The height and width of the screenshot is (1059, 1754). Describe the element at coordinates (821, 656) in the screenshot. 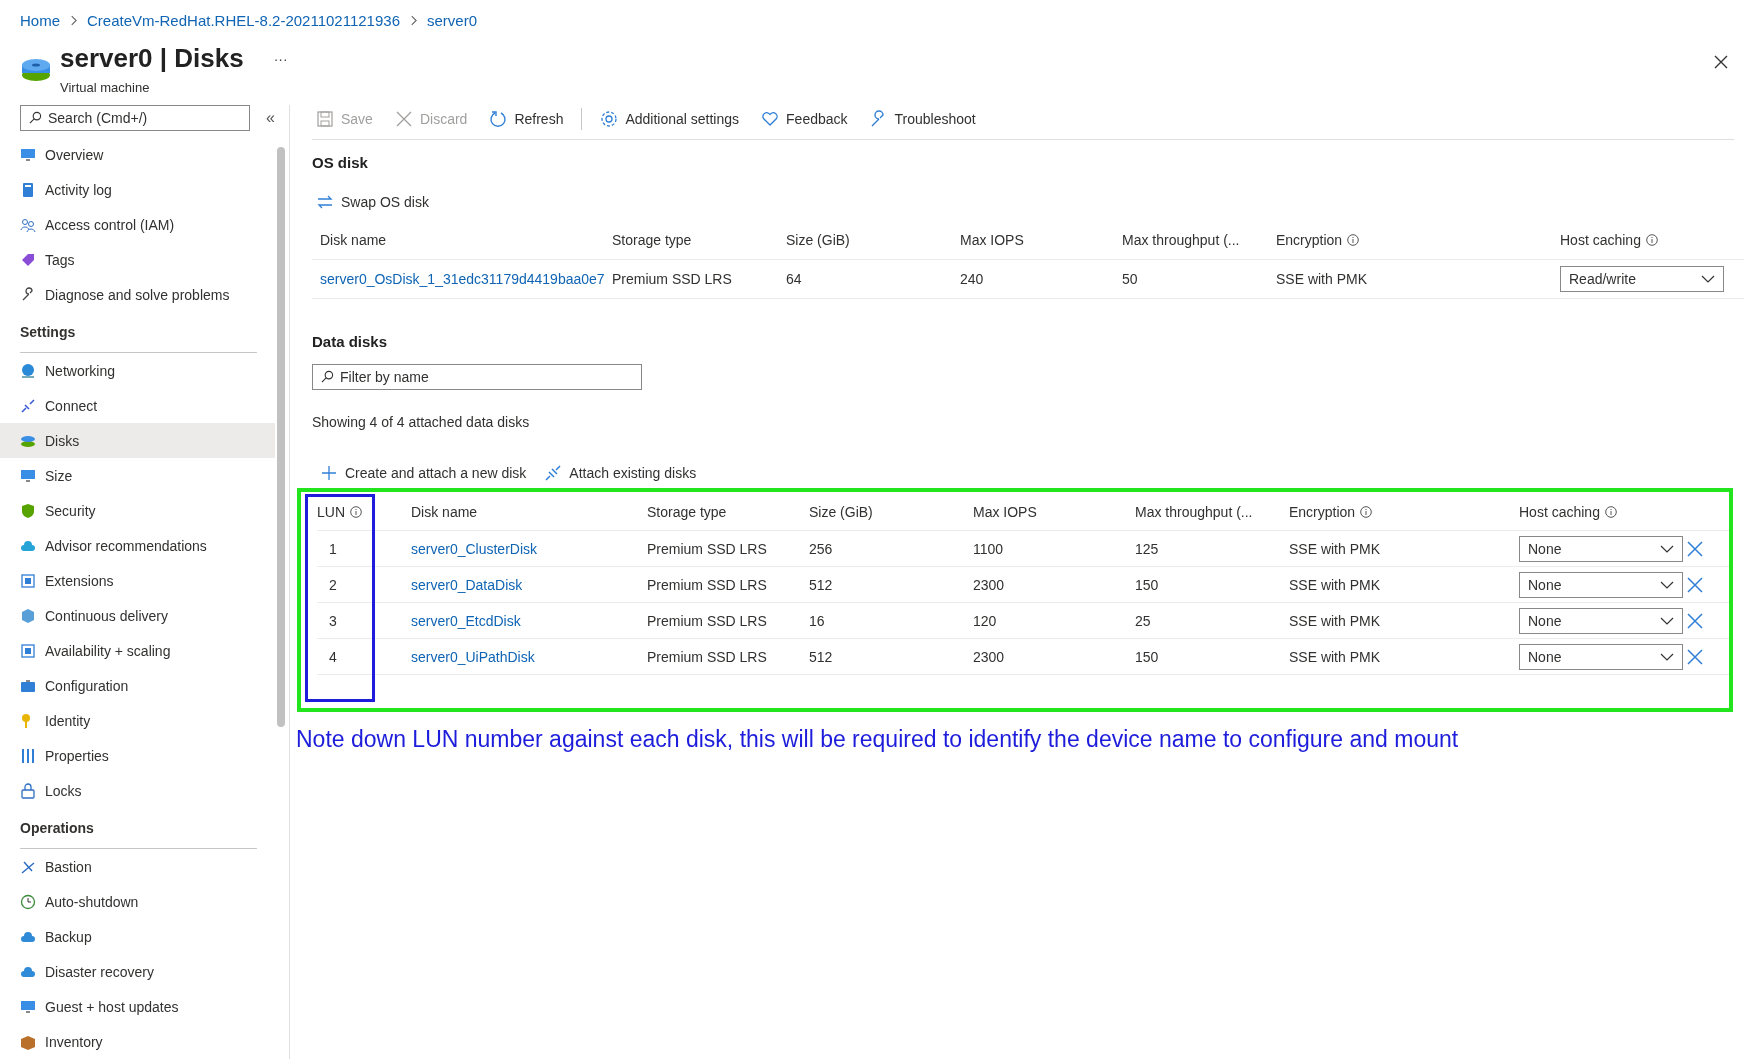

I see `table-cell: 512` at that location.